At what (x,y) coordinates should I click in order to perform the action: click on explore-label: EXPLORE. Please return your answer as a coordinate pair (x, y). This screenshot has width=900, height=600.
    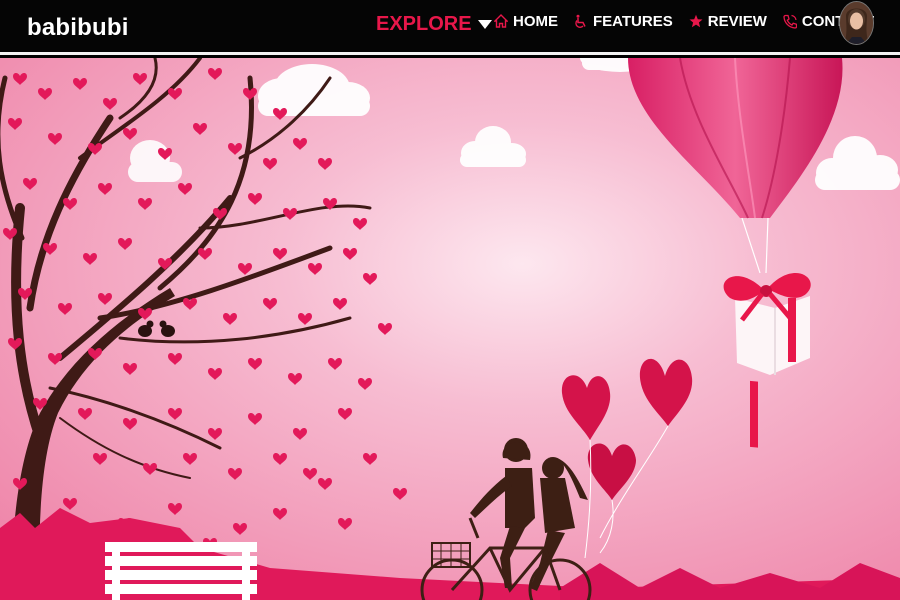
    Looking at the image, I should click on (424, 24).